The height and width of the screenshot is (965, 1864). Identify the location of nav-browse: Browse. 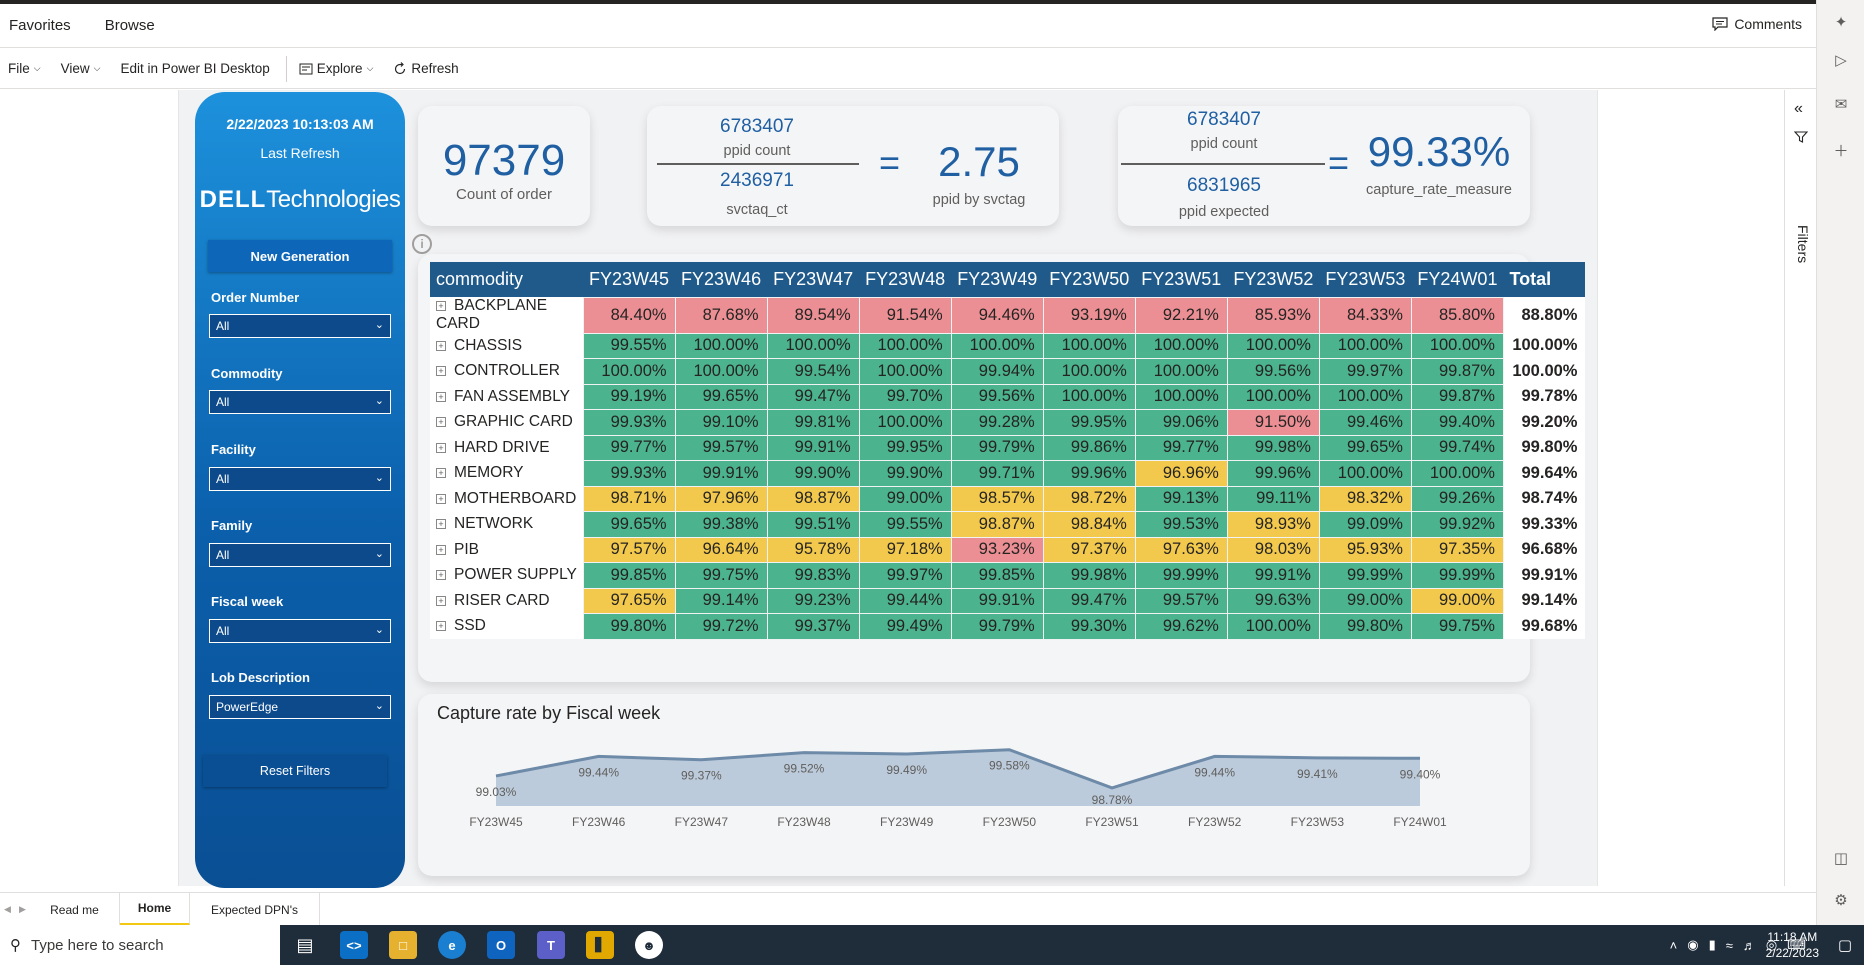
(130, 25).